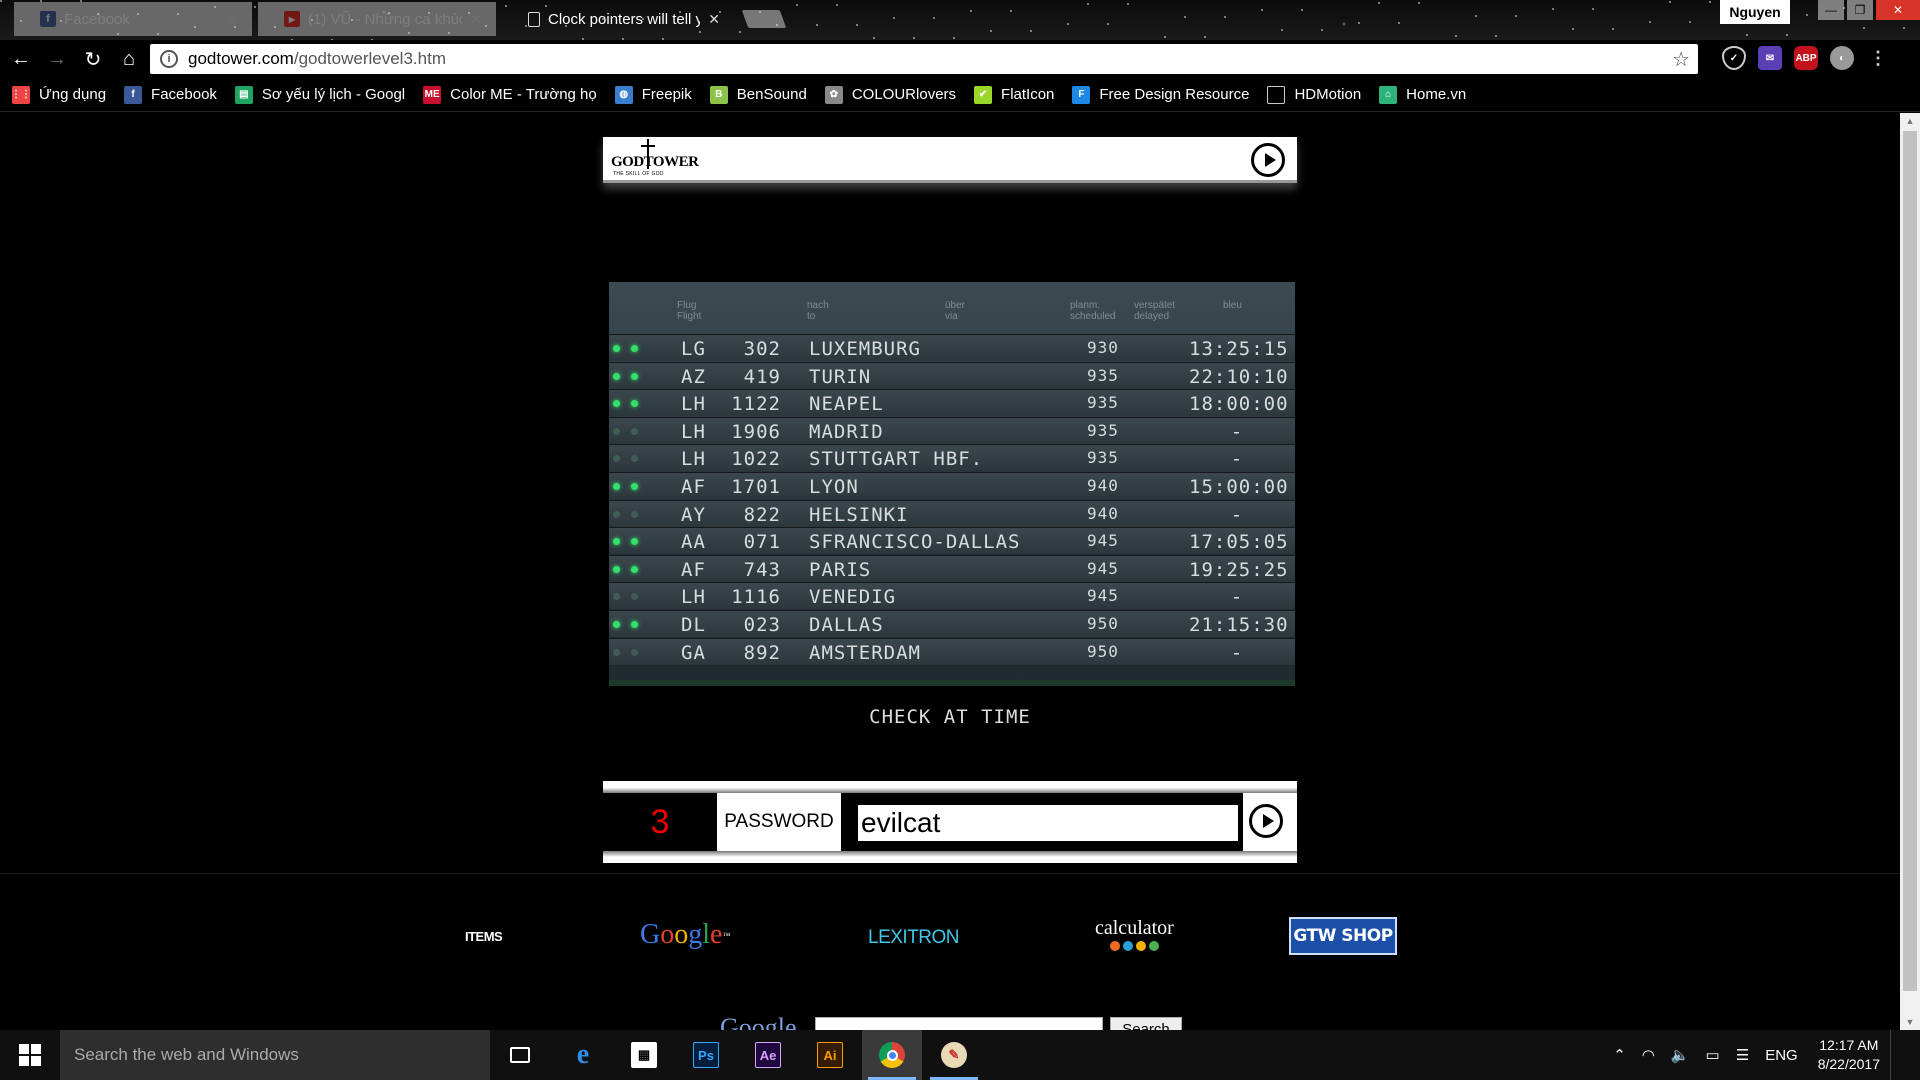 The width and height of the screenshot is (1920, 1080). I want to click on tab-facebook: f Facebook ✕, so click(133, 19).